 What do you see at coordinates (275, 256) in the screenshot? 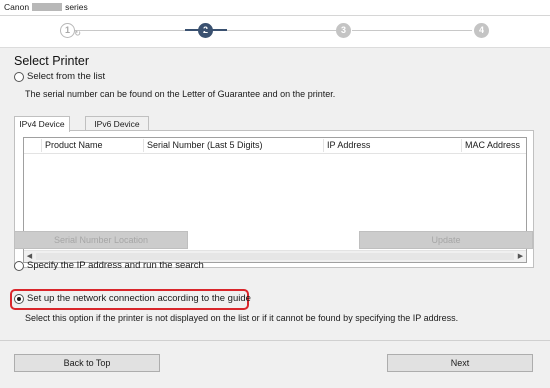
I see `scrollbar-thumb` at bounding box center [275, 256].